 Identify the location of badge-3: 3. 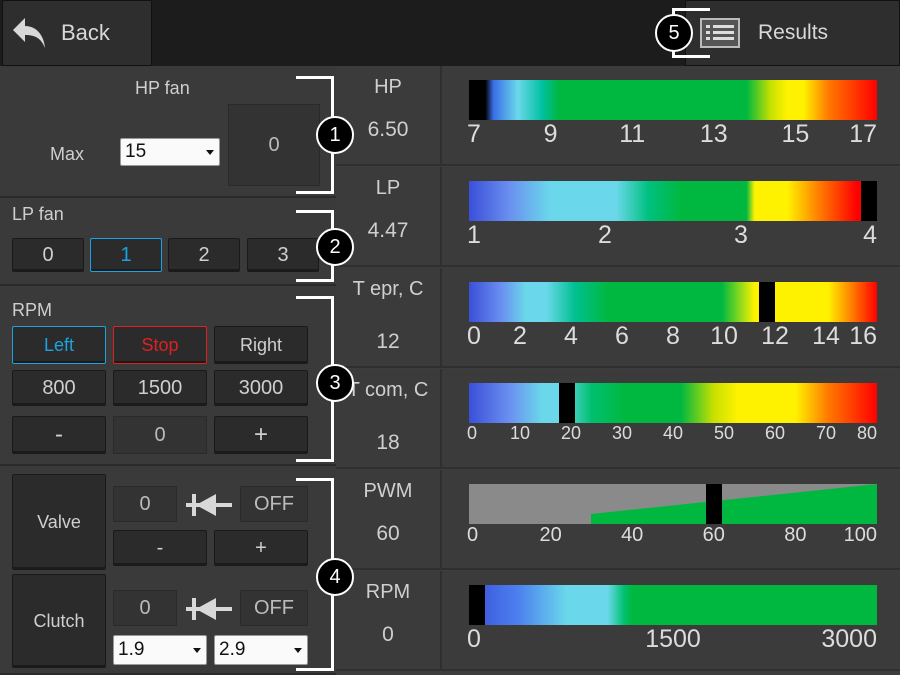
(335, 383).